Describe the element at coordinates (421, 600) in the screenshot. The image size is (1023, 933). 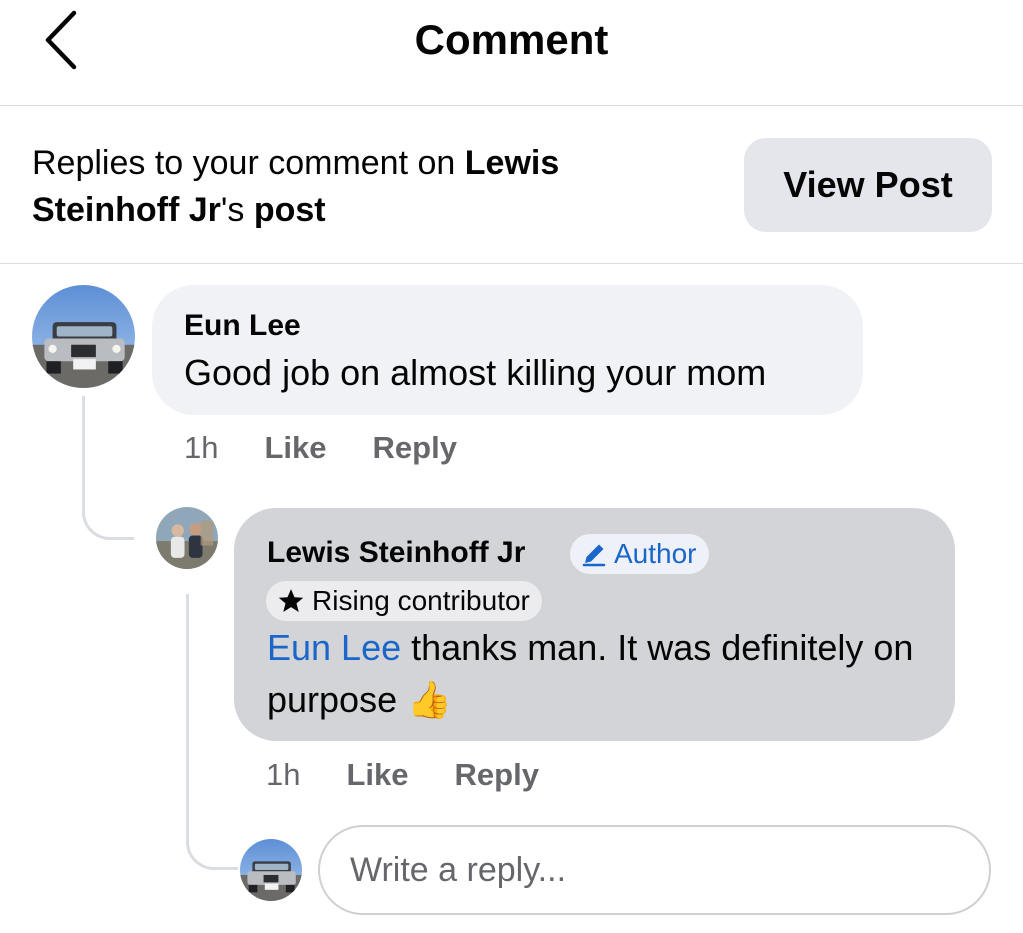
I see `contributor-badge-label: Rising contributor` at that location.